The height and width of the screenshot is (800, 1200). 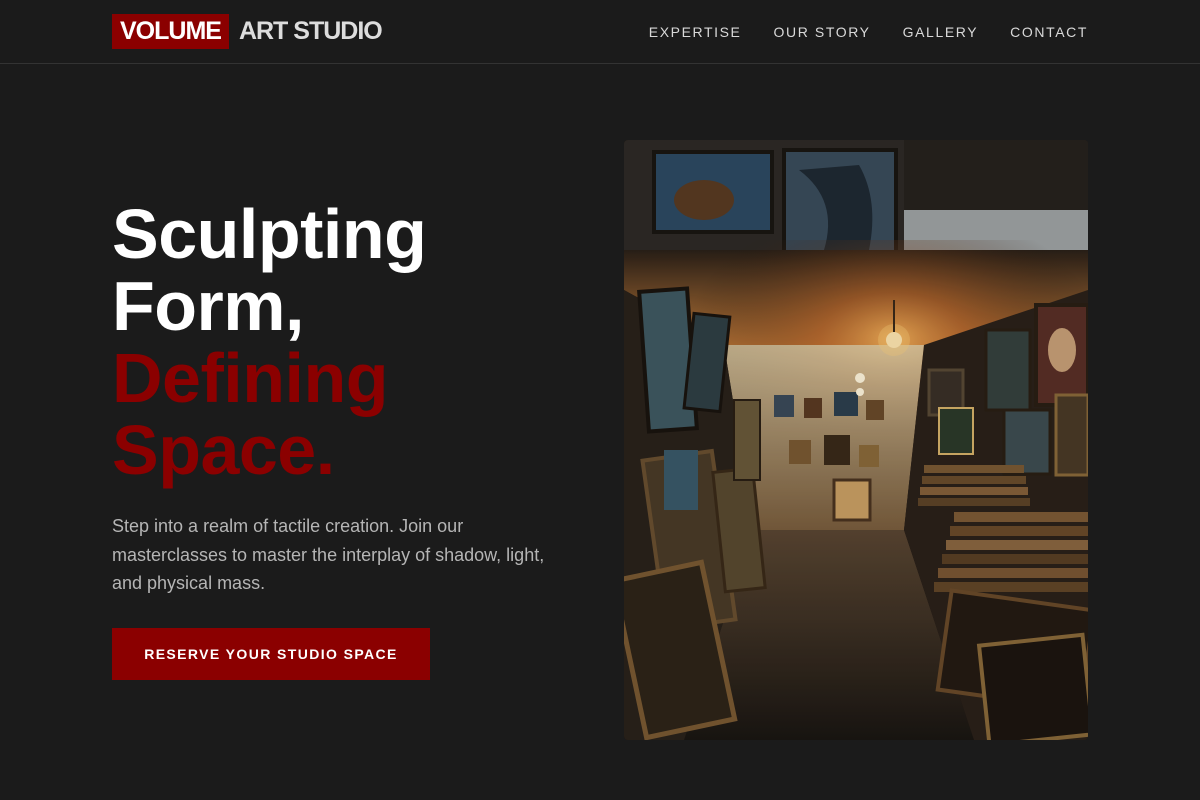 What do you see at coordinates (223, 450) in the screenshot?
I see `hero-title-accent-line-2: Space.` at bounding box center [223, 450].